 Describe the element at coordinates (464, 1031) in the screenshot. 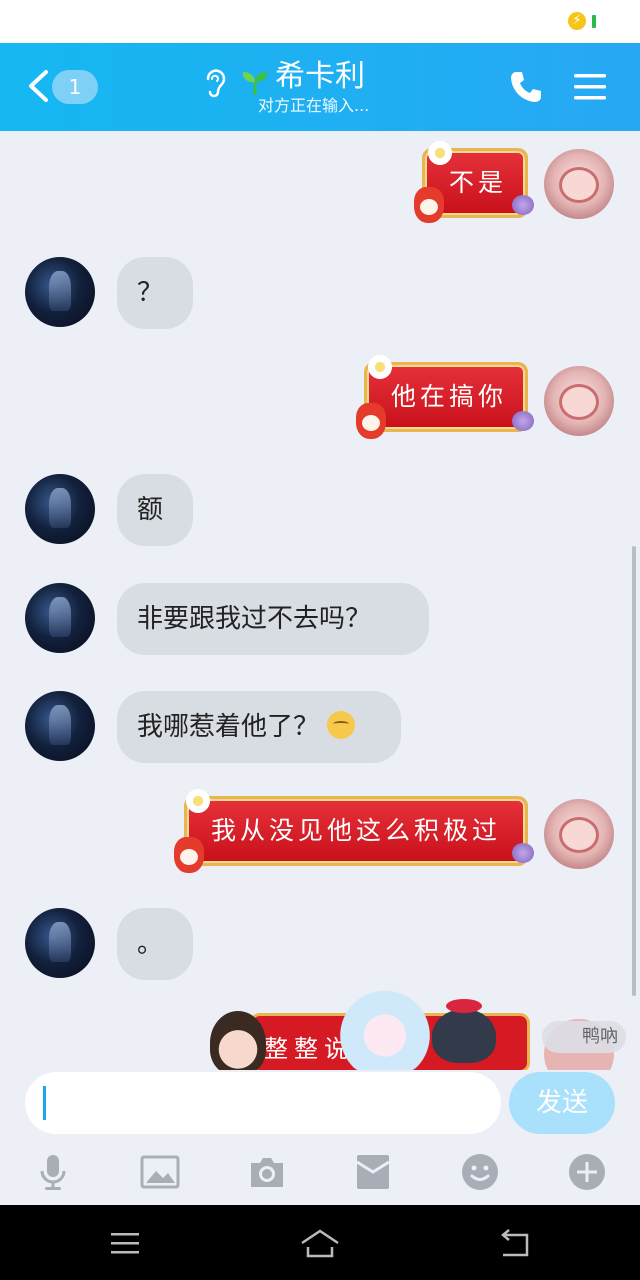

I see `dino-sticker-decoration` at that location.